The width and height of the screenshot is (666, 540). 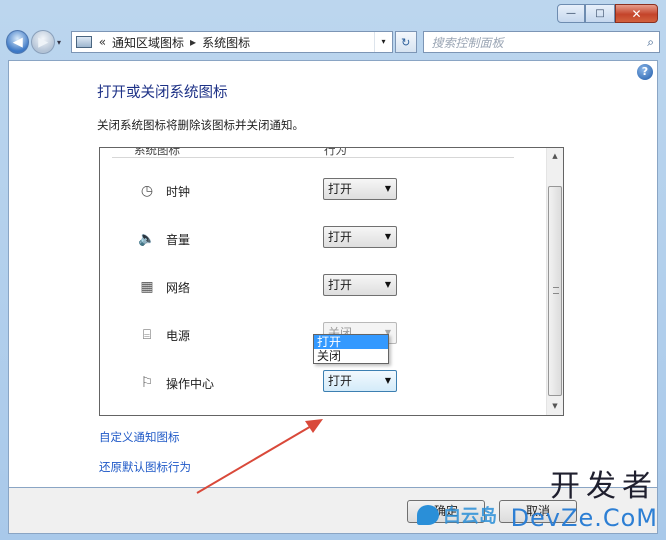 I want to click on list-scrollbar: ▲ ▼, so click(x=554, y=281).